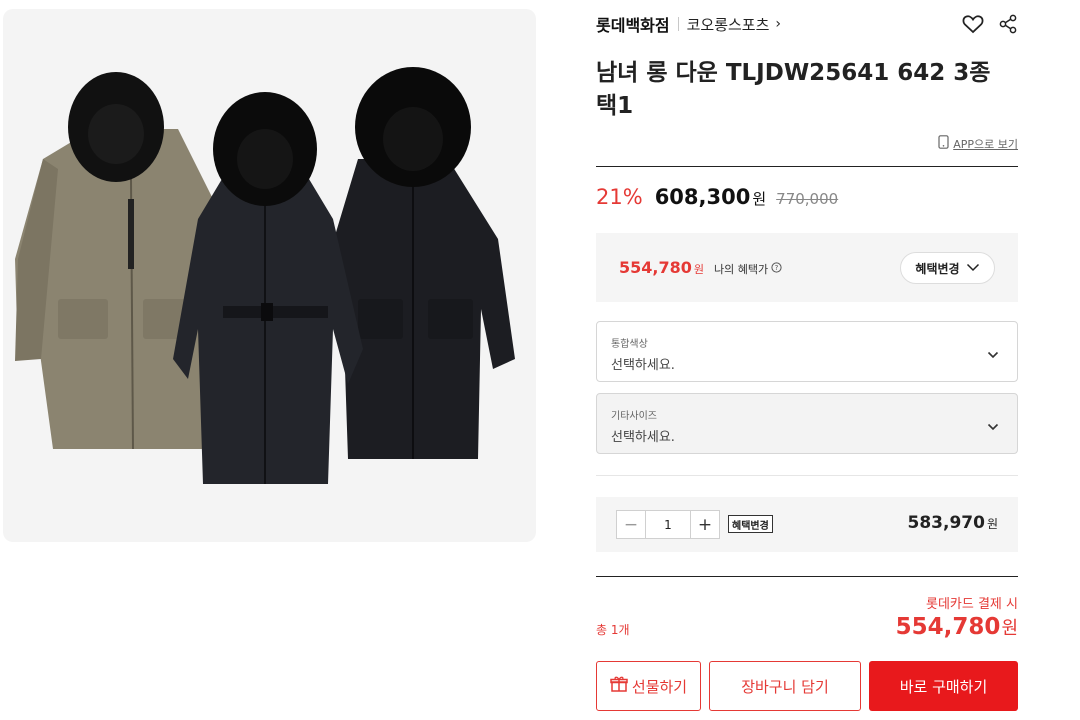 Image resolution: width=1080 pixels, height=720 pixels. I want to click on share-icon, so click(1008, 24).